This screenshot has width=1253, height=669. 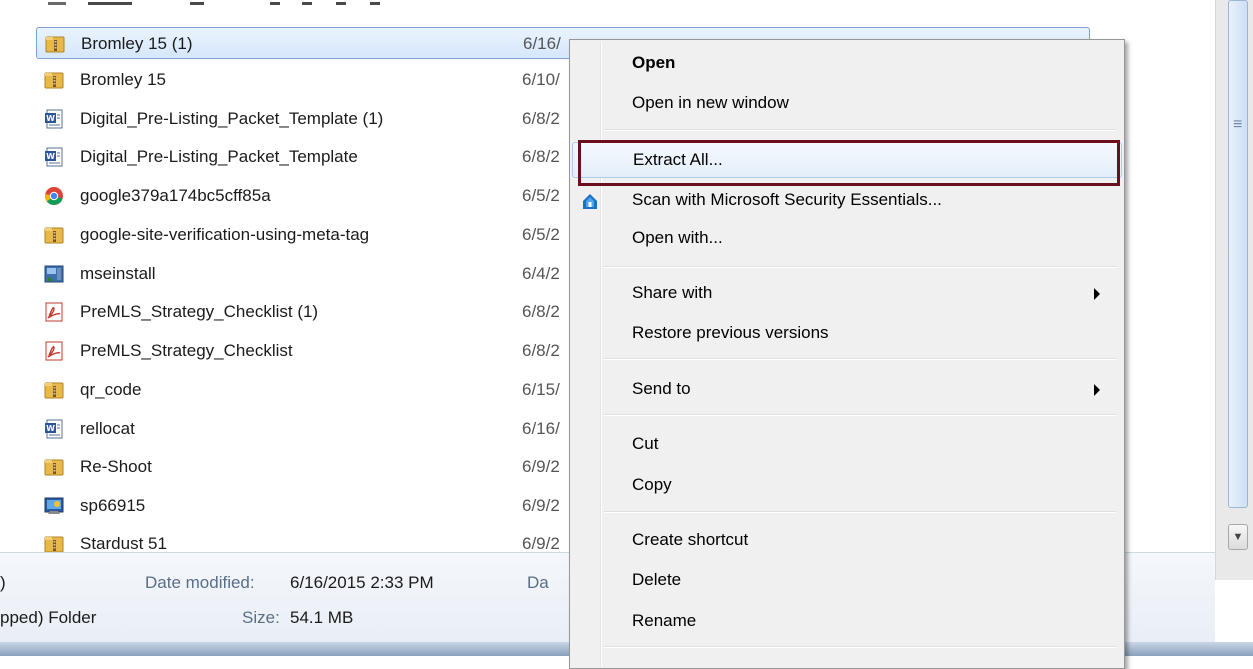 What do you see at coordinates (652, 484) in the screenshot?
I see `menu-item-label: Copy` at bounding box center [652, 484].